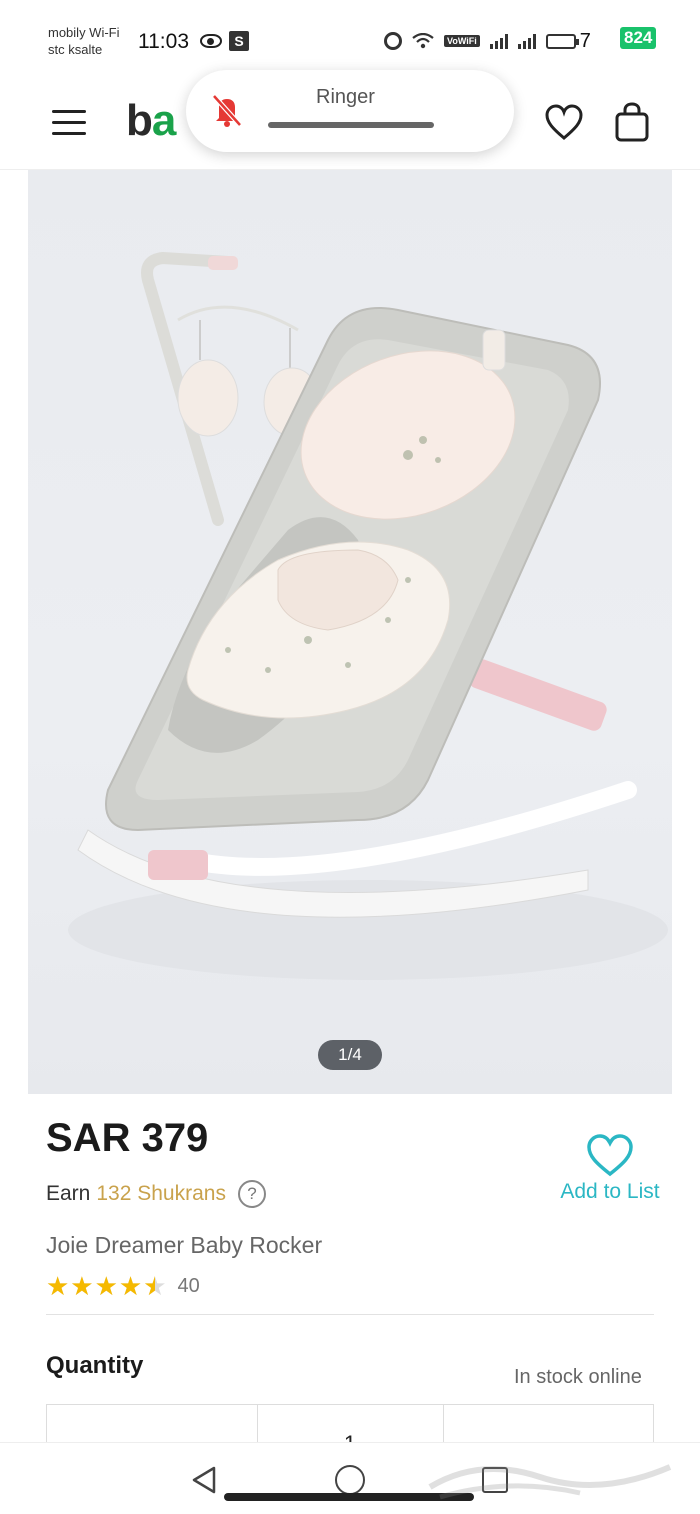 The width and height of the screenshot is (700, 1514). I want to click on stars-filled: ★★★★★, so click(100, 1286).